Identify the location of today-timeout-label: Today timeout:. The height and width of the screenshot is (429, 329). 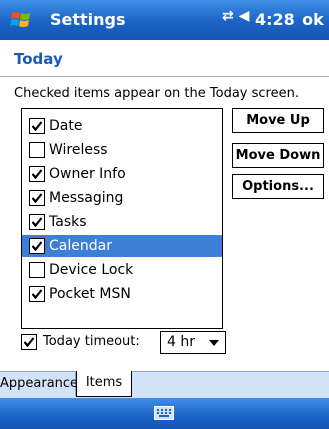
(91, 341).